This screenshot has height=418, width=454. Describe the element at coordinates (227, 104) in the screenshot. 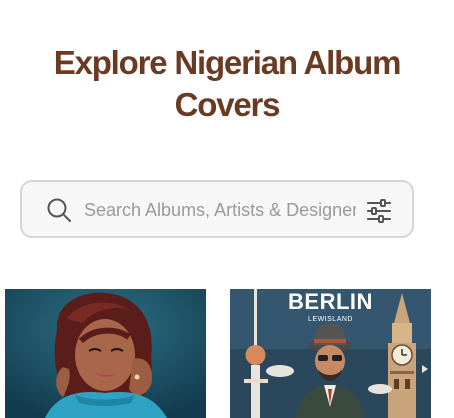

I see `page-title-line-2: Covers` at that location.